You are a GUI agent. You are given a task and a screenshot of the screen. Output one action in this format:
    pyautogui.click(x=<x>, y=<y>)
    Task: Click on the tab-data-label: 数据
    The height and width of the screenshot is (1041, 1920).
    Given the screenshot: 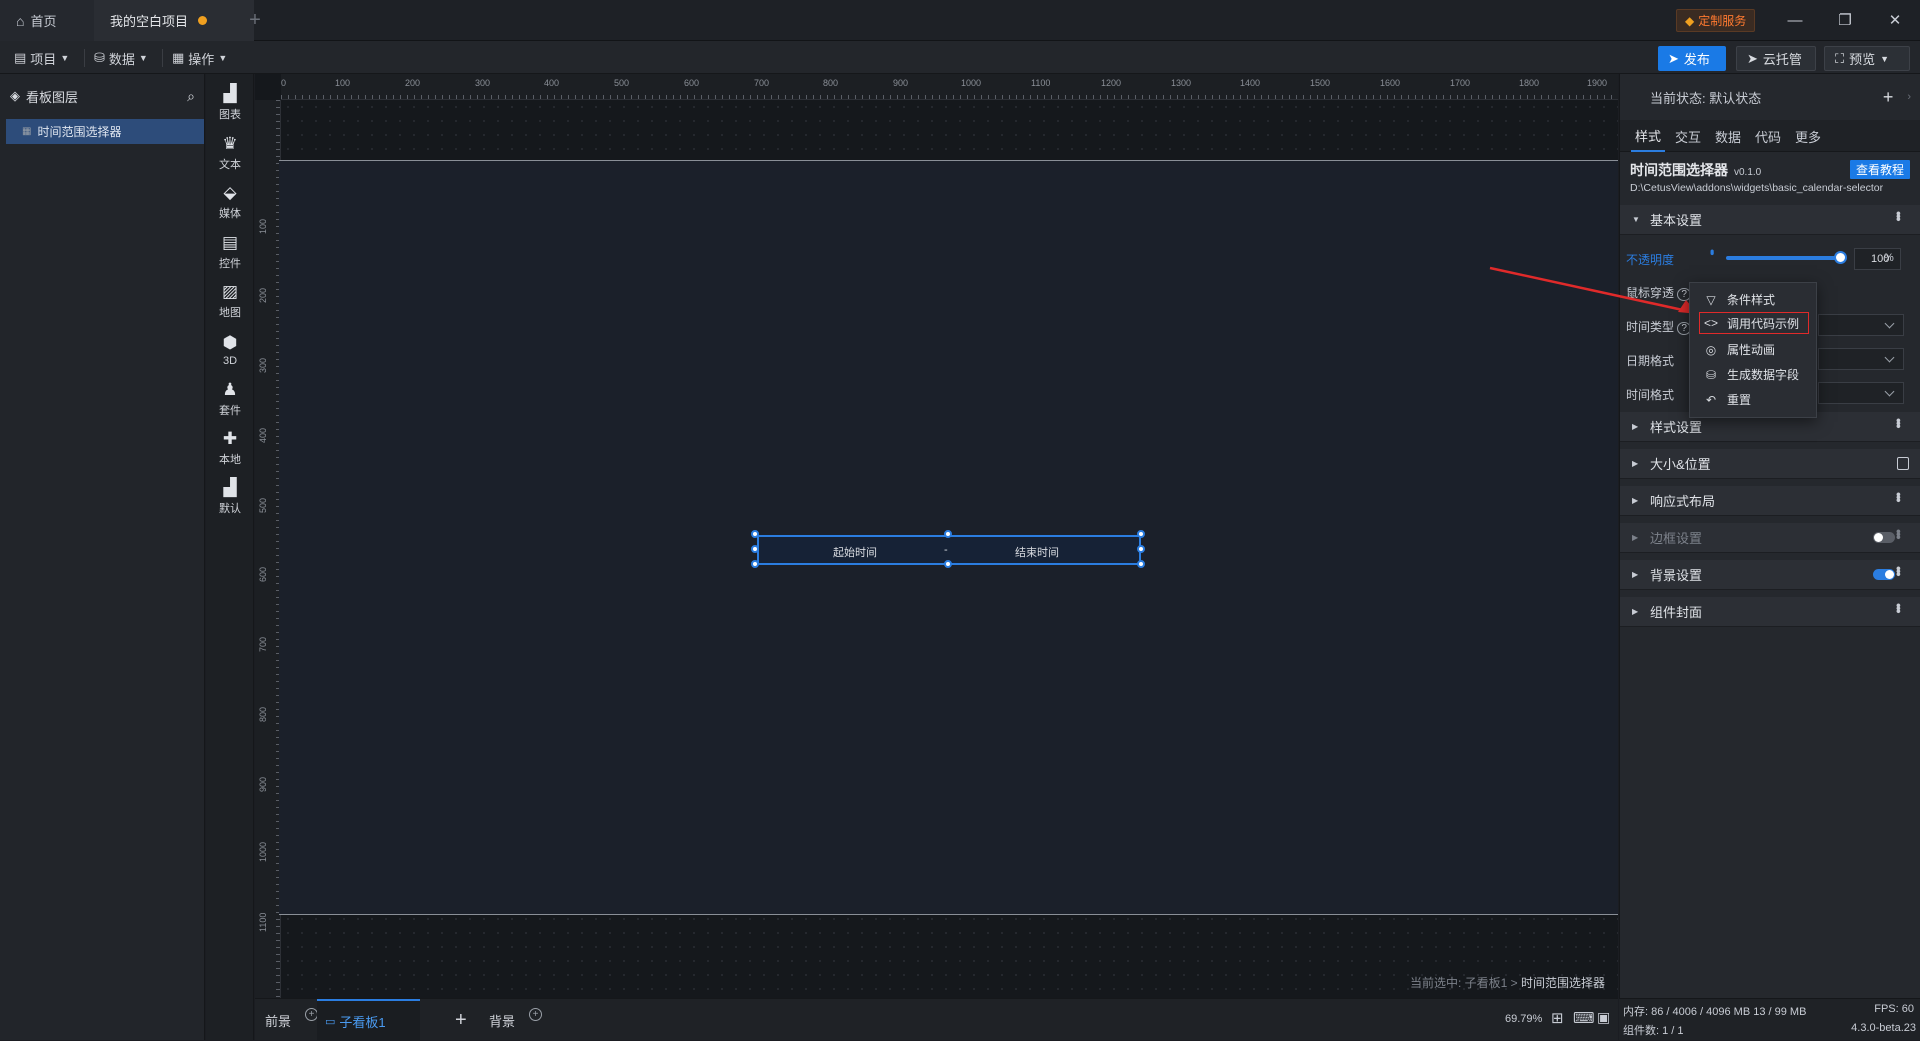 What is the action you would take?
    pyautogui.click(x=1728, y=137)
    